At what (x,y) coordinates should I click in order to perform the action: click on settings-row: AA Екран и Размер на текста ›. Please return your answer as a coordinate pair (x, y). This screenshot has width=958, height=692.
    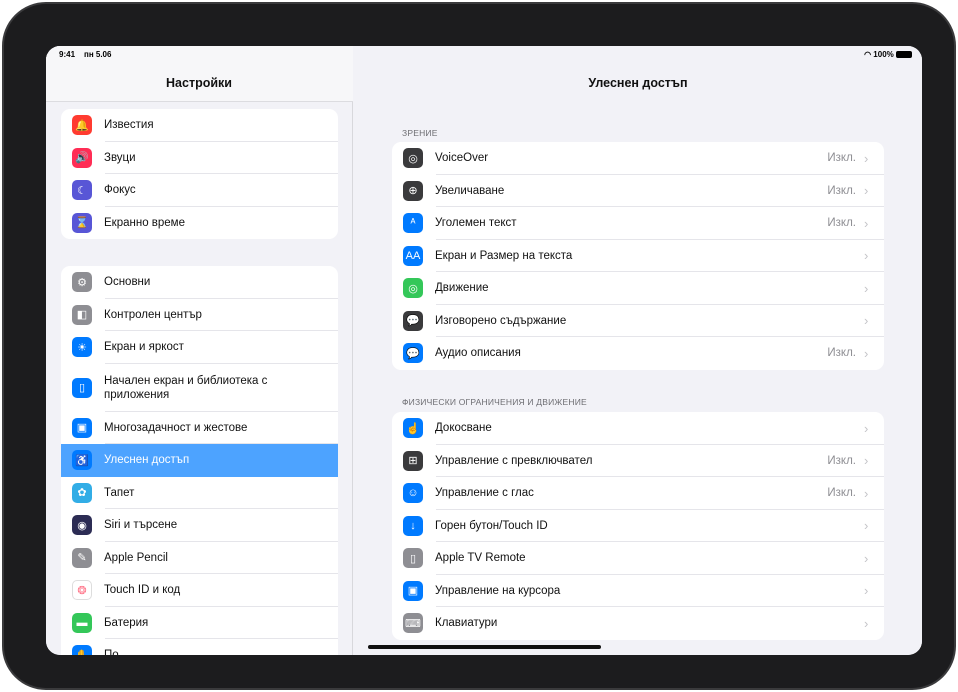
    Looking at the image, I should click on (638, 256).